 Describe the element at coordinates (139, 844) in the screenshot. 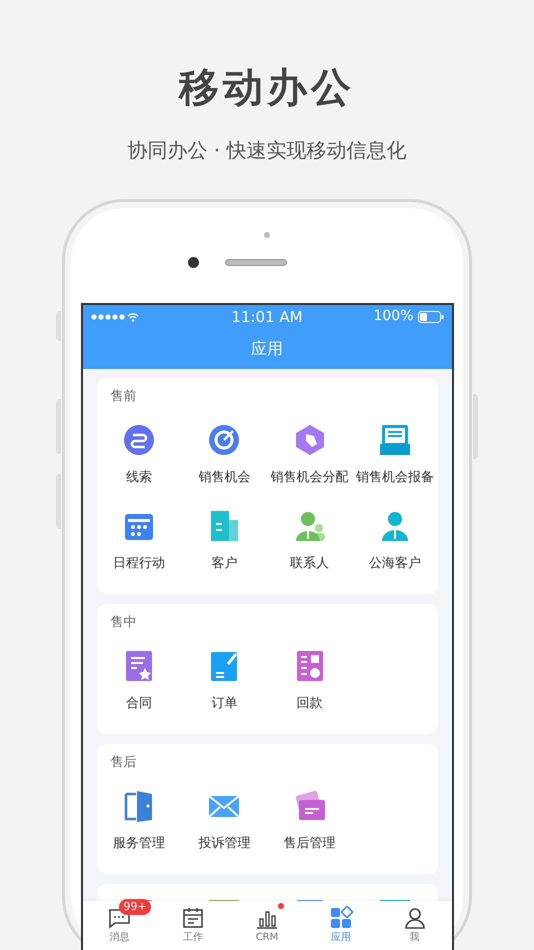

I see `app-label: 服务管理` at that location.